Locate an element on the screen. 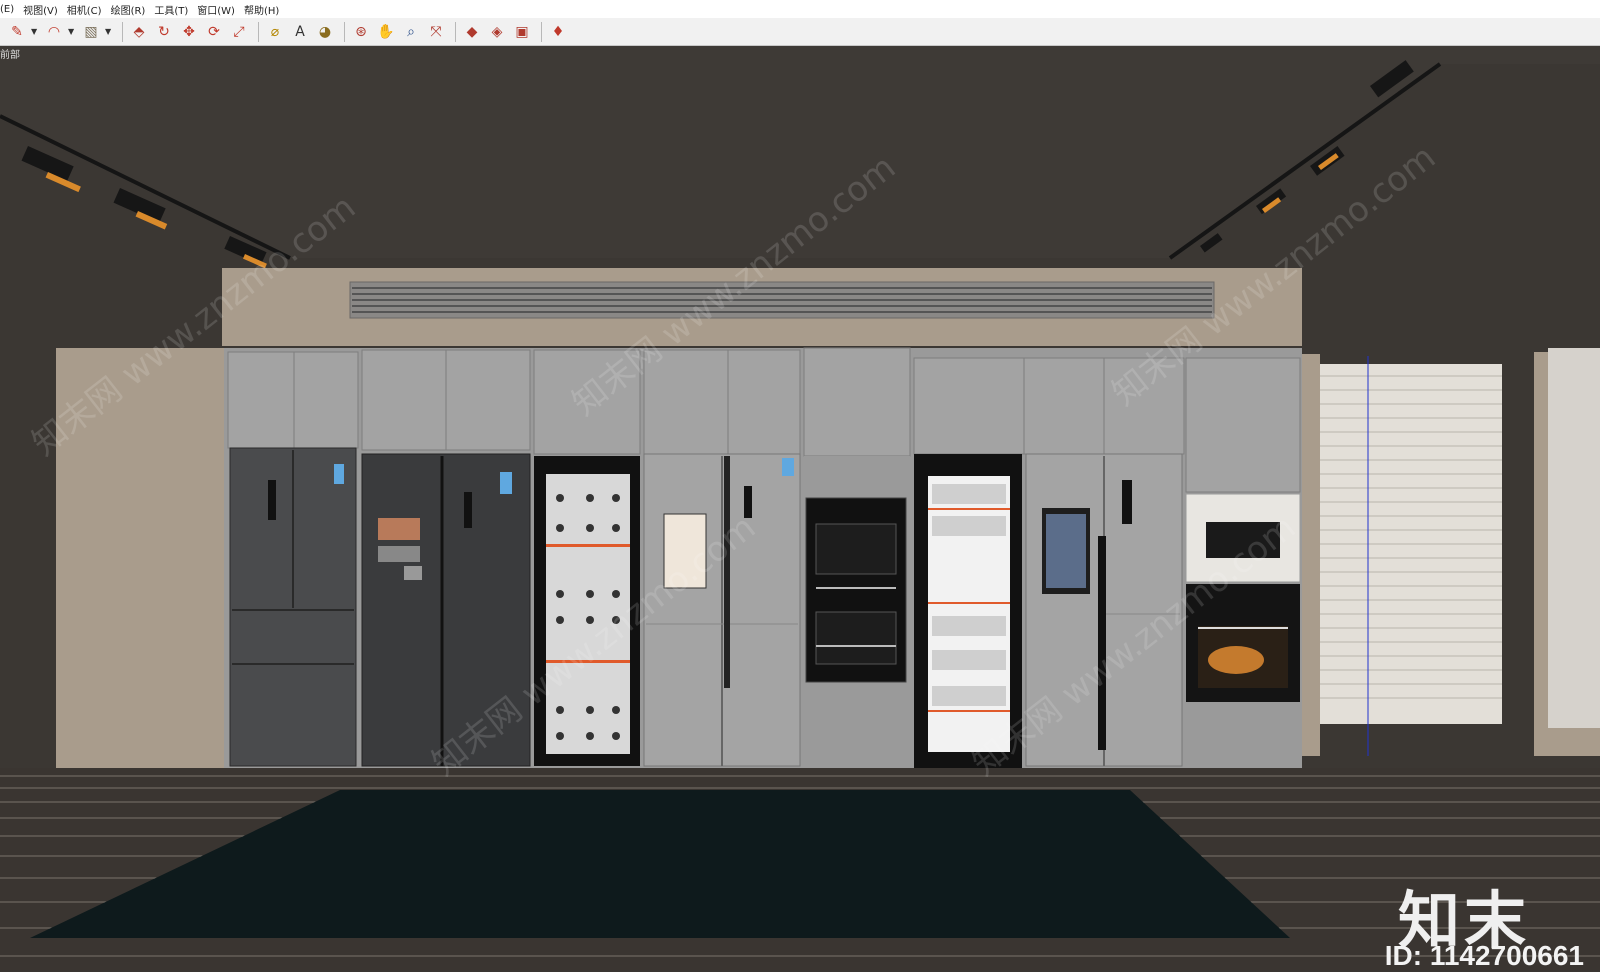  follow-me-icon: ↻ is located at coordinates (164, 32).